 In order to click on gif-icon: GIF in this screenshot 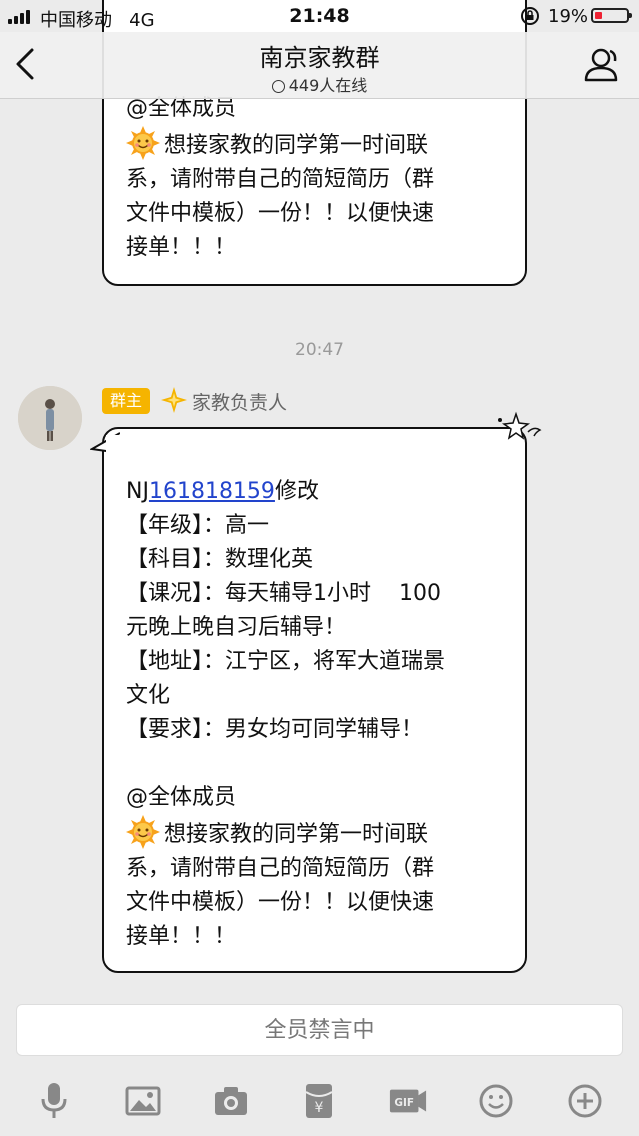, I will do `click(408, 1101)`.